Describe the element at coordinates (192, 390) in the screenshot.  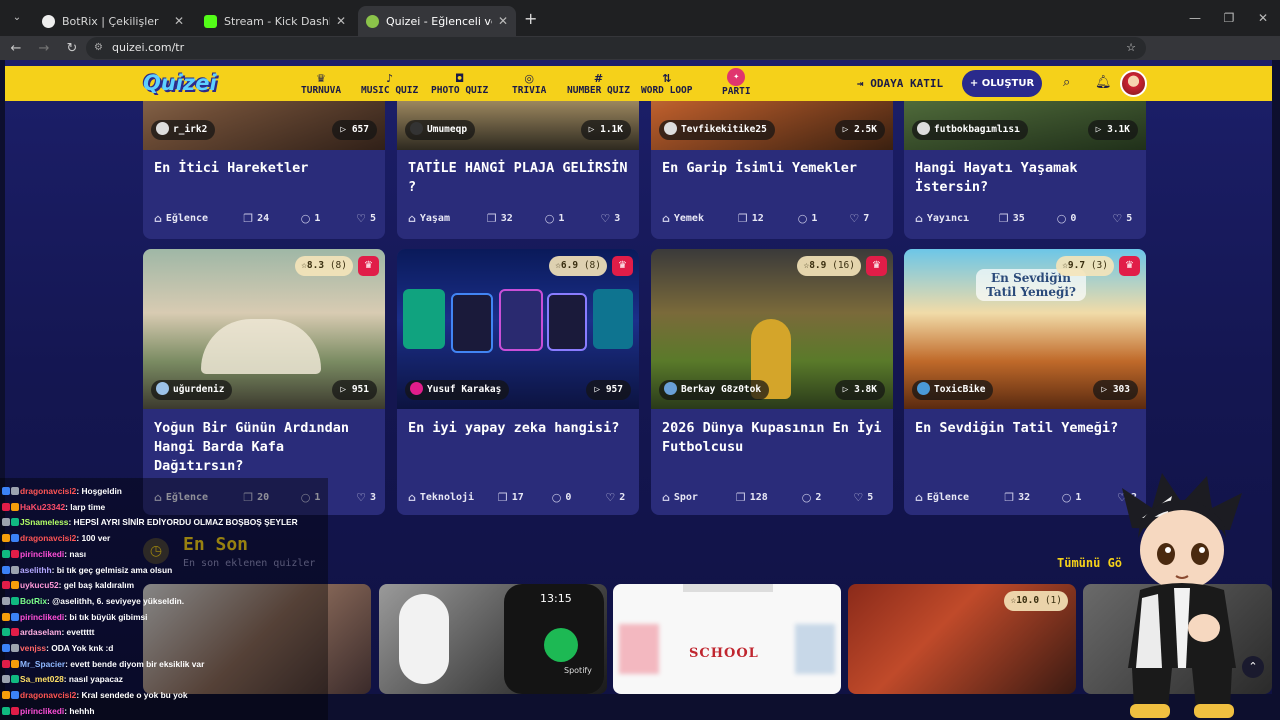
I see `author-chip: uğurdeniz` at that location.